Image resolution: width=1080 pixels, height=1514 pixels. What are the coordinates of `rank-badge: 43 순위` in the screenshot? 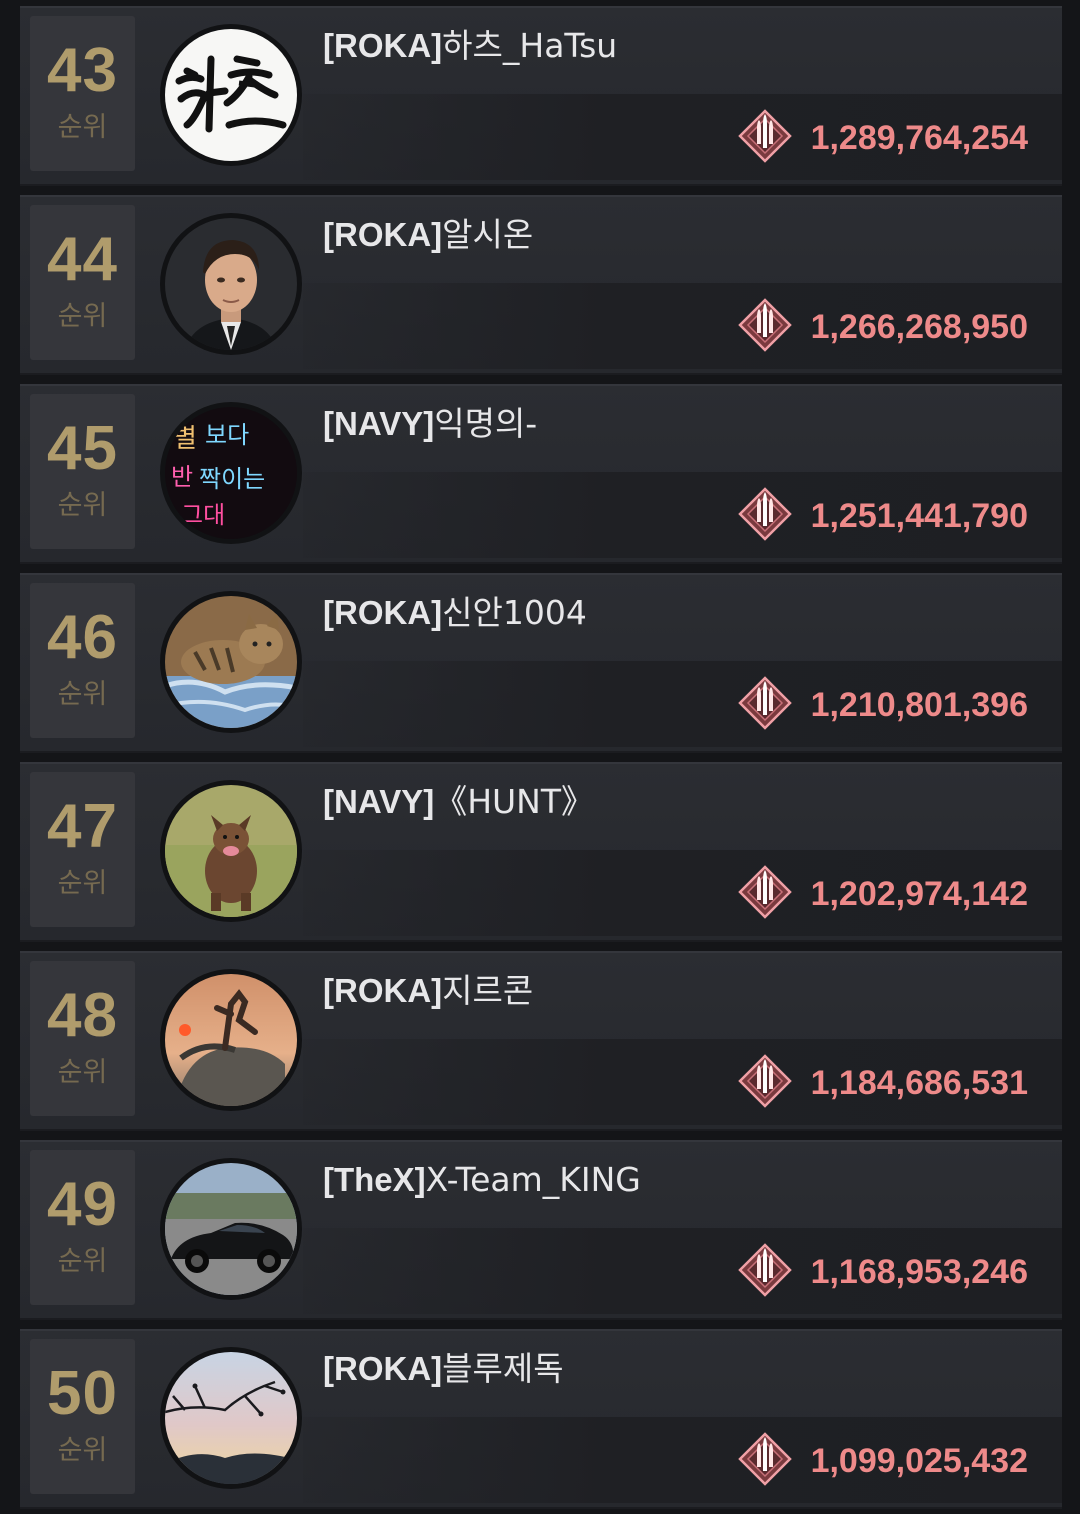 It's located at (82, 93).